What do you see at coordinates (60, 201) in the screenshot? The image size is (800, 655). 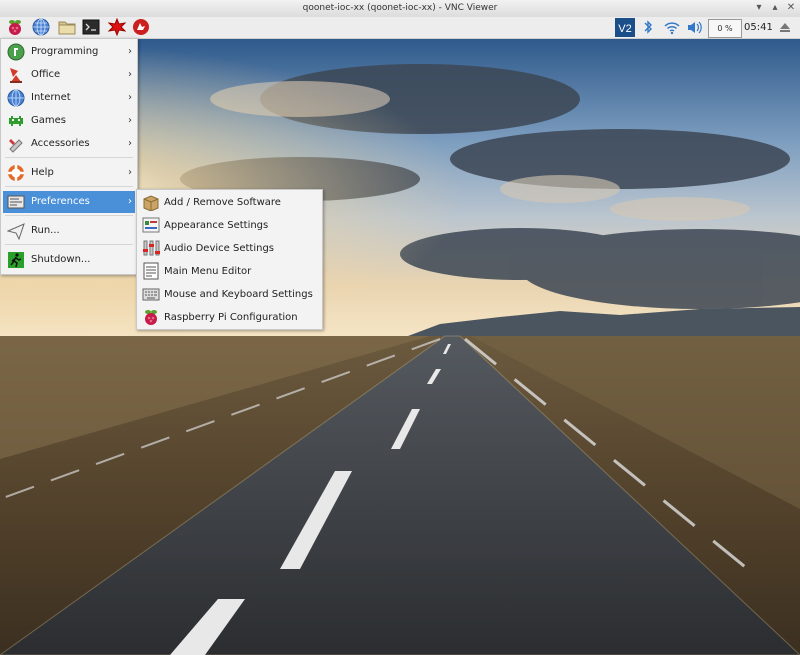 I see `menu-item-label: Preferences` at bounding box center [60, 201].